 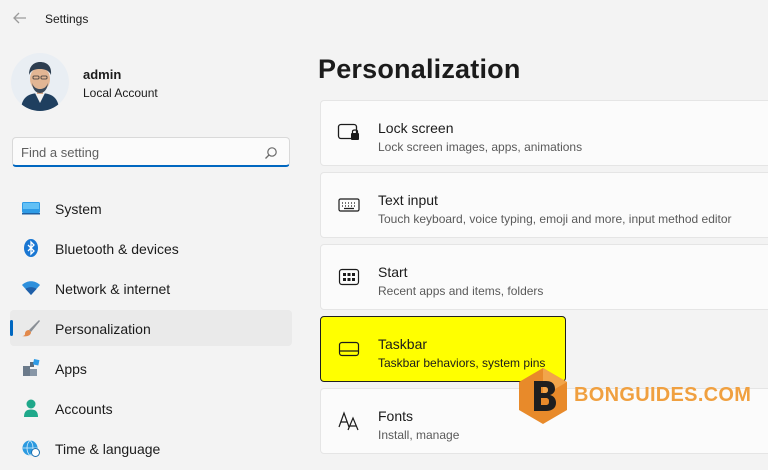 What do you see at coordinates (271, 153) in the screenshot?
I see `search-icon` at bounding box center [271, 153].